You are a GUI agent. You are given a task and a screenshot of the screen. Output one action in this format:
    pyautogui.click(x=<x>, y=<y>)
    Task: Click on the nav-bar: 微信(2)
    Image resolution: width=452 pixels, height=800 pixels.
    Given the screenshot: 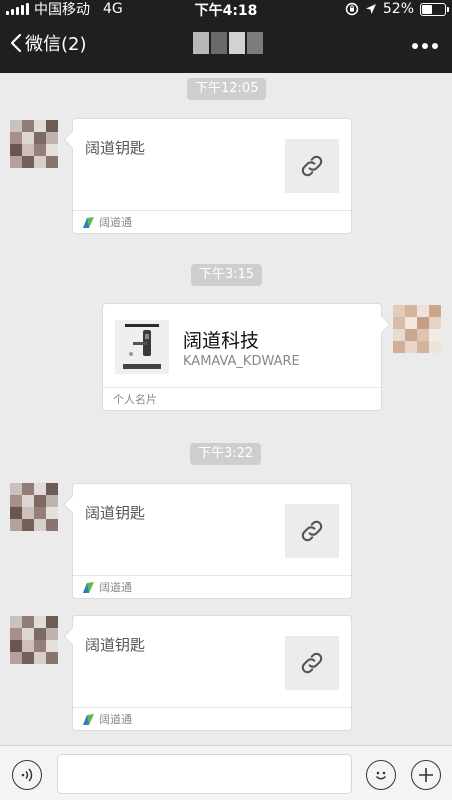 What is the action you would take?
    pyautogui.click(x=226, y=45)
    